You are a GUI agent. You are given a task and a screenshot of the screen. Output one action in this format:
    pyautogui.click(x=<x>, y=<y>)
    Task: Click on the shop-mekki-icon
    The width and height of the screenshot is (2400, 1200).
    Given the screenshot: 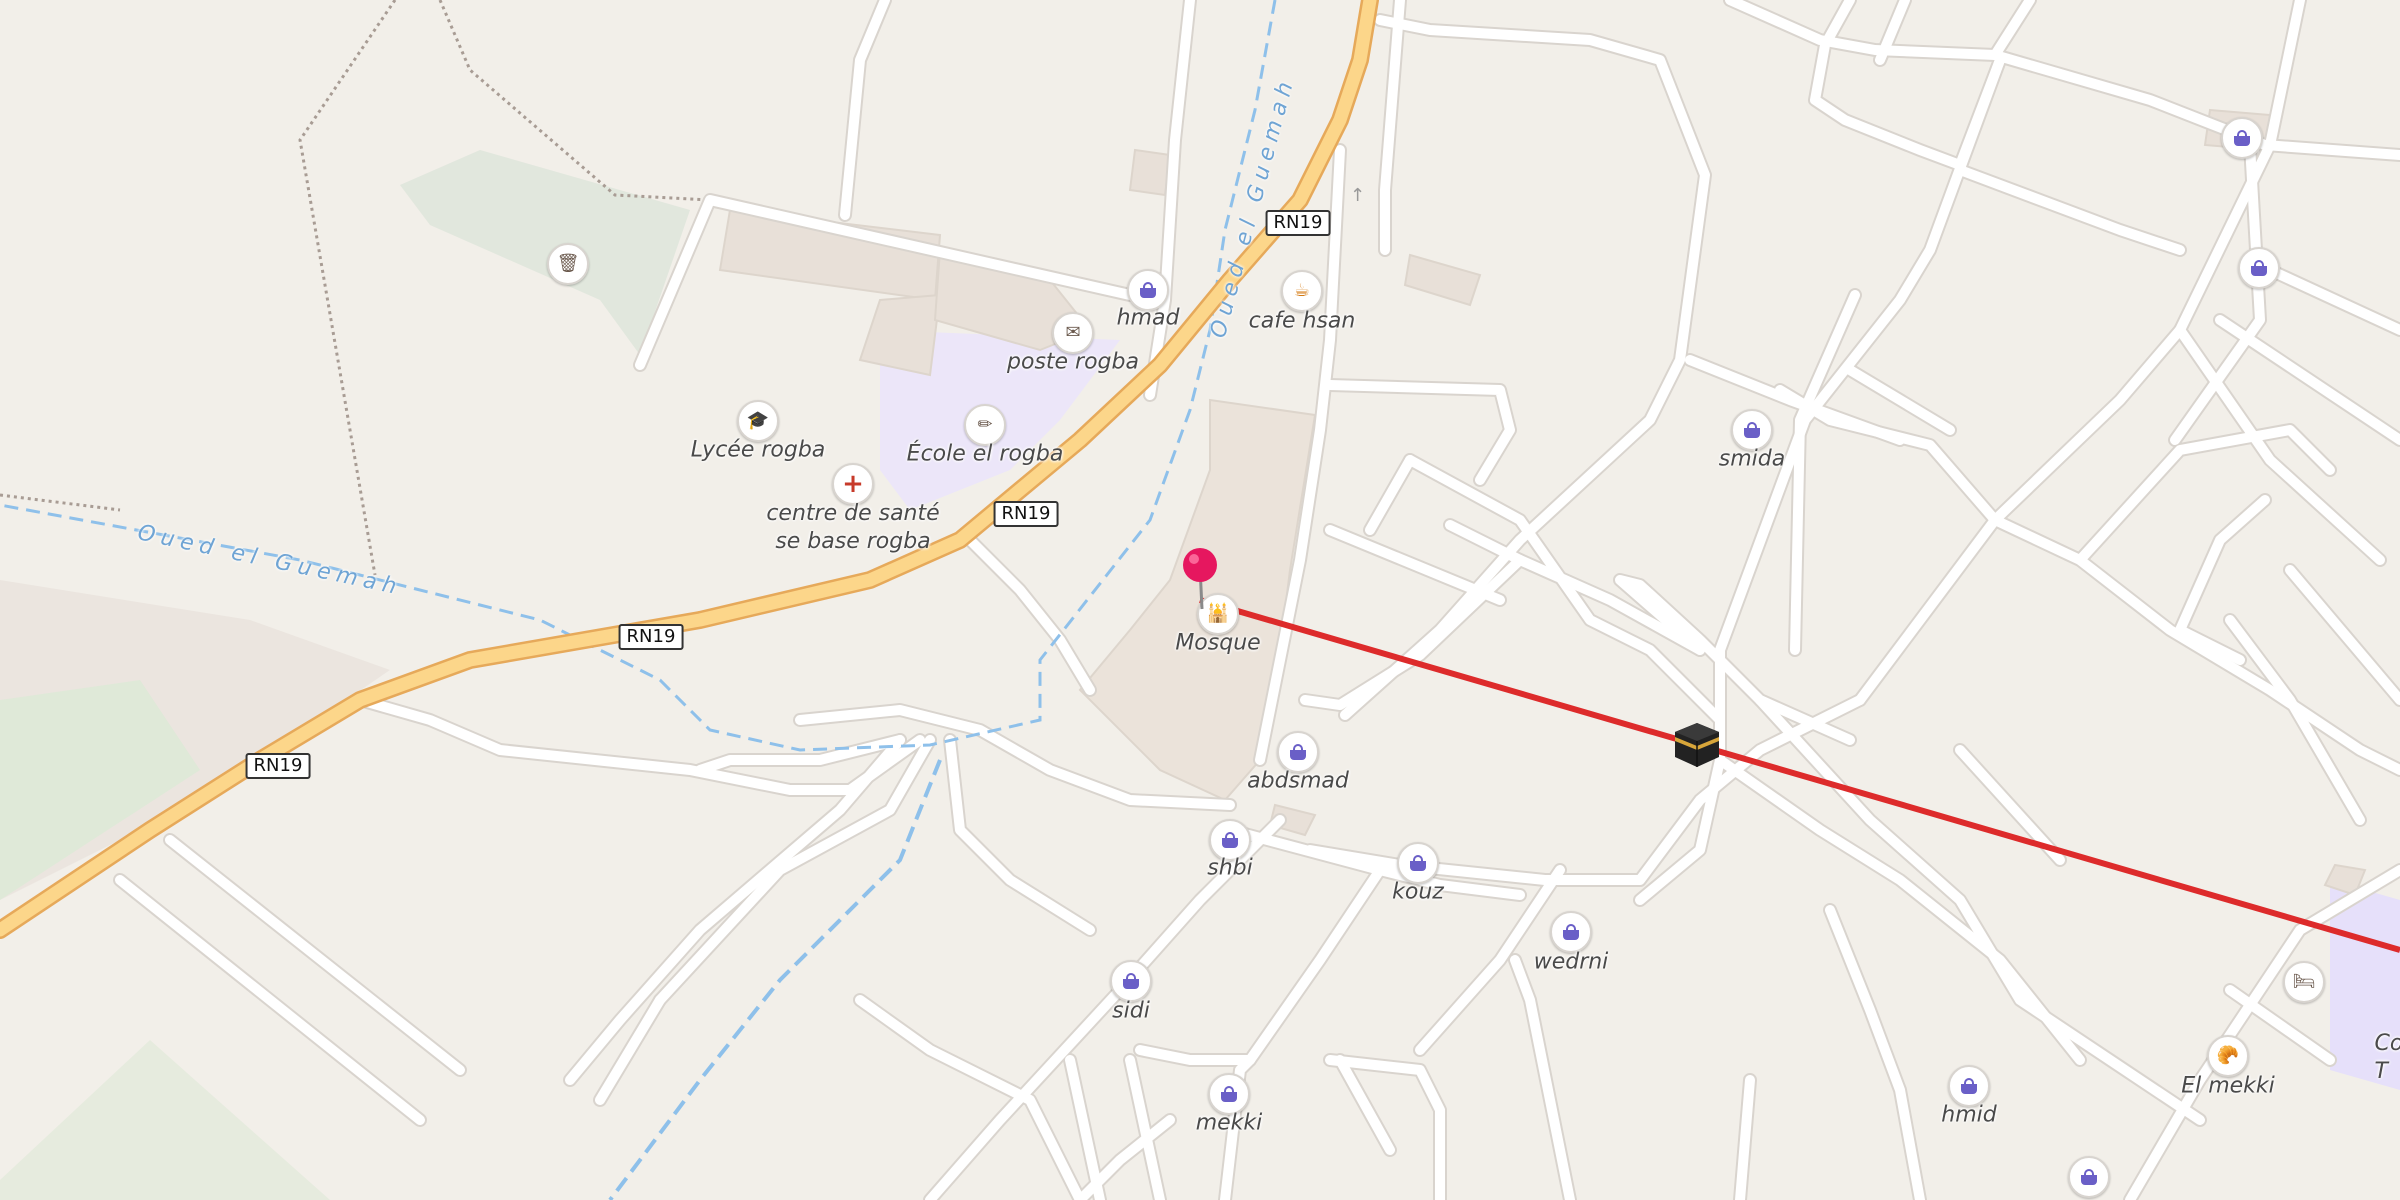 What is the action you would take?
    pyautogui.click(x=1229, y=1094)
    